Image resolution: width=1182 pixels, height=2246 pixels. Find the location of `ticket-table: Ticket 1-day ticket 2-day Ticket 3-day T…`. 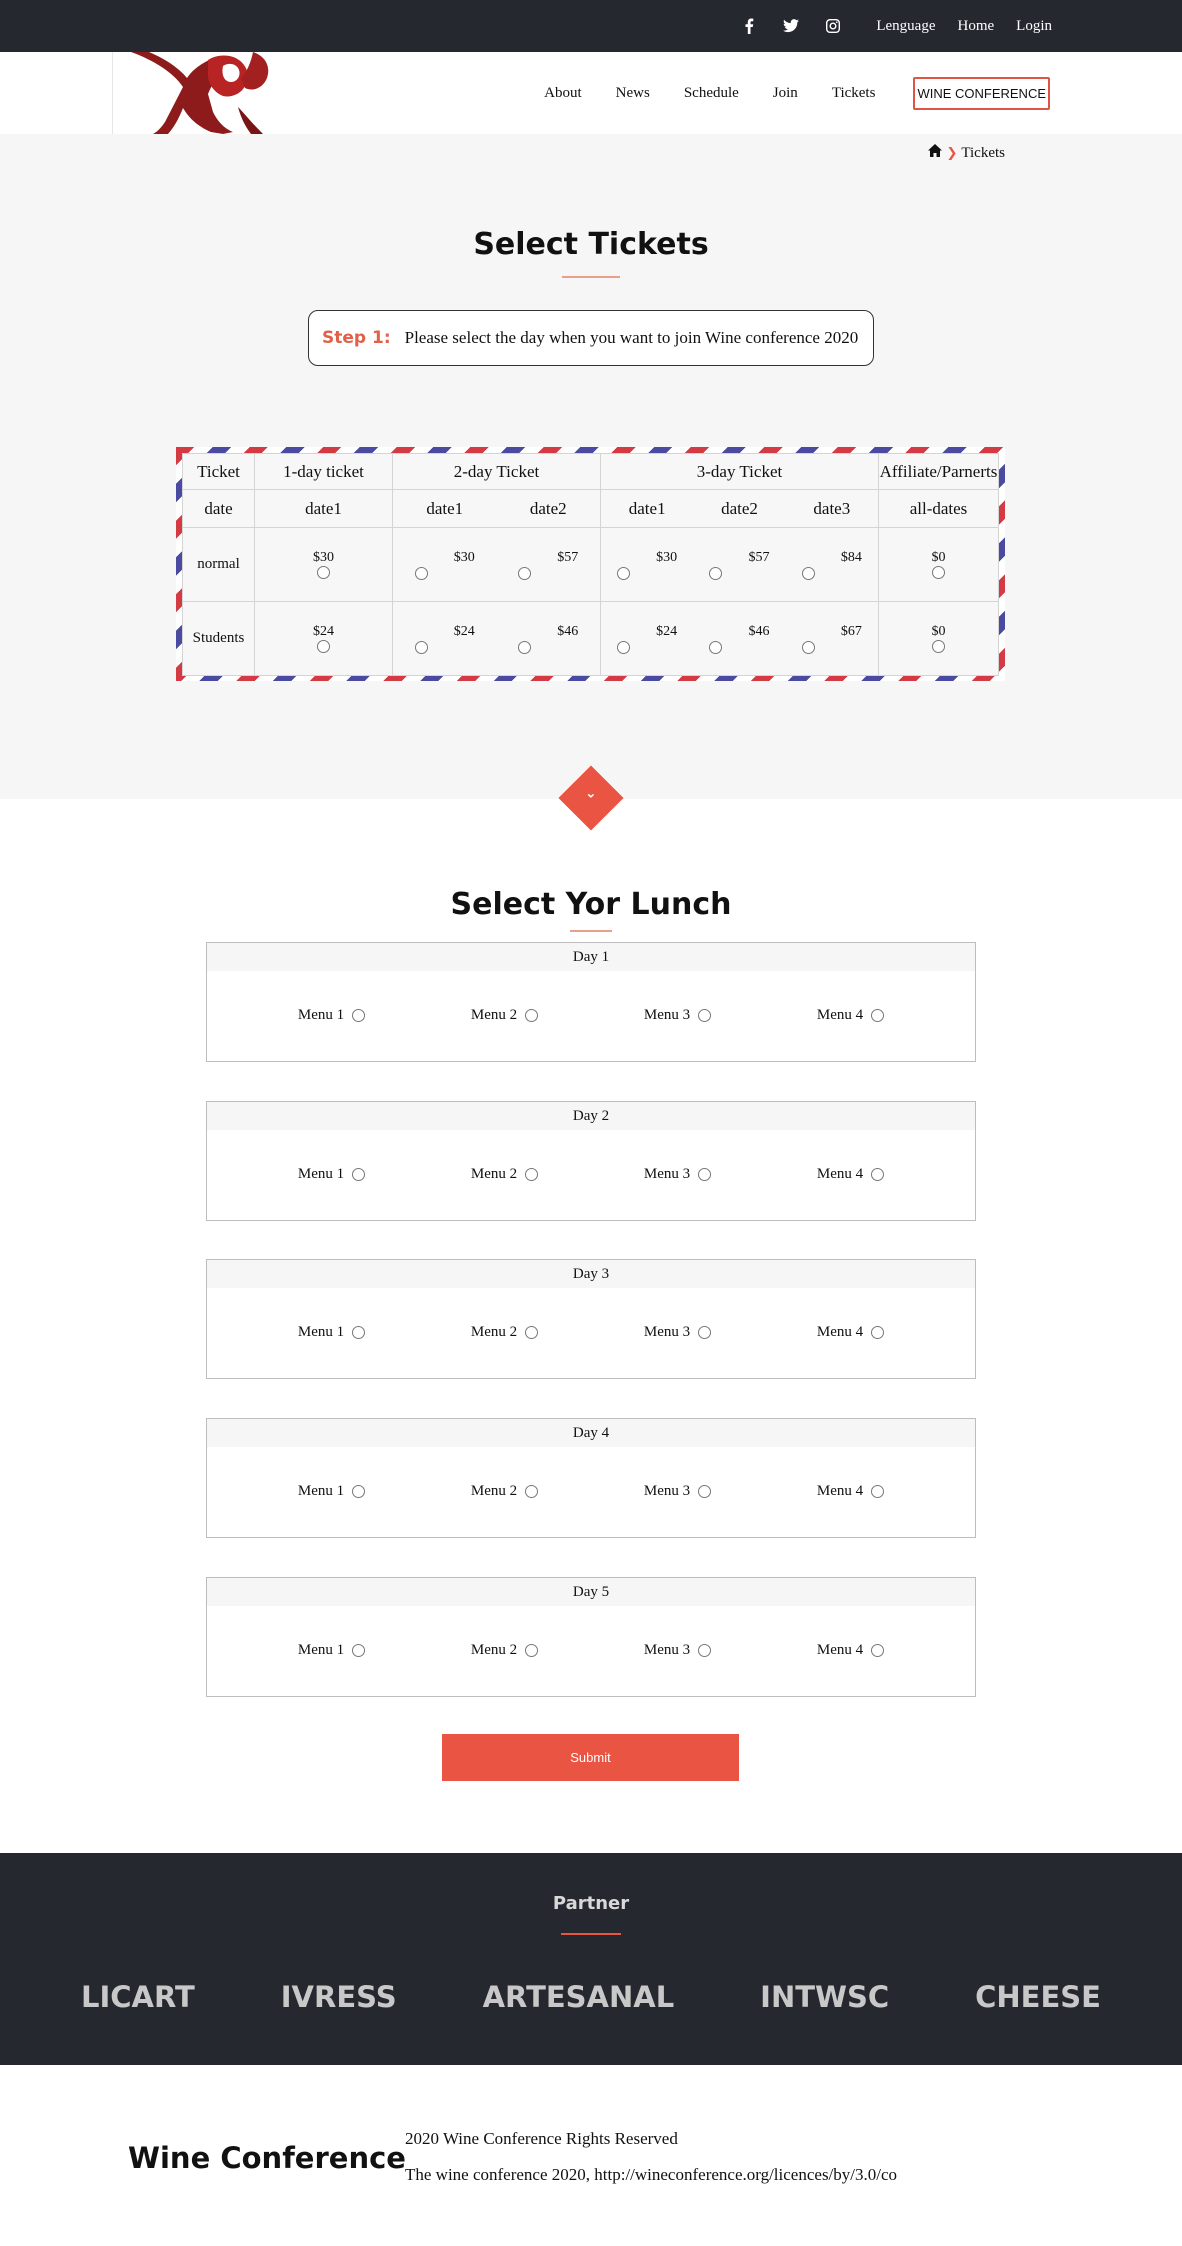

ticket-table: Ticket 1-day ticket 2-day Ticket 3-day T… is located at coordinates (590, 564).